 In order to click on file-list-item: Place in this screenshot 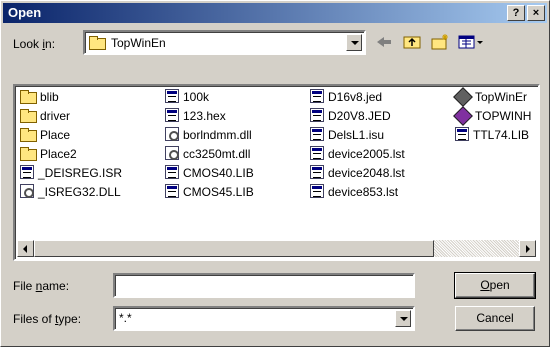, I will do `click(45, 135)`.